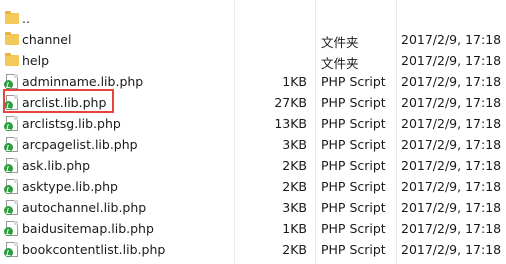 This screenshot has width=506, height=264. What do you see at coordinates (80, 144) in the screenshot?
I see `file-name: arcpagelist.lib.php` at bounding box center [80, 144].